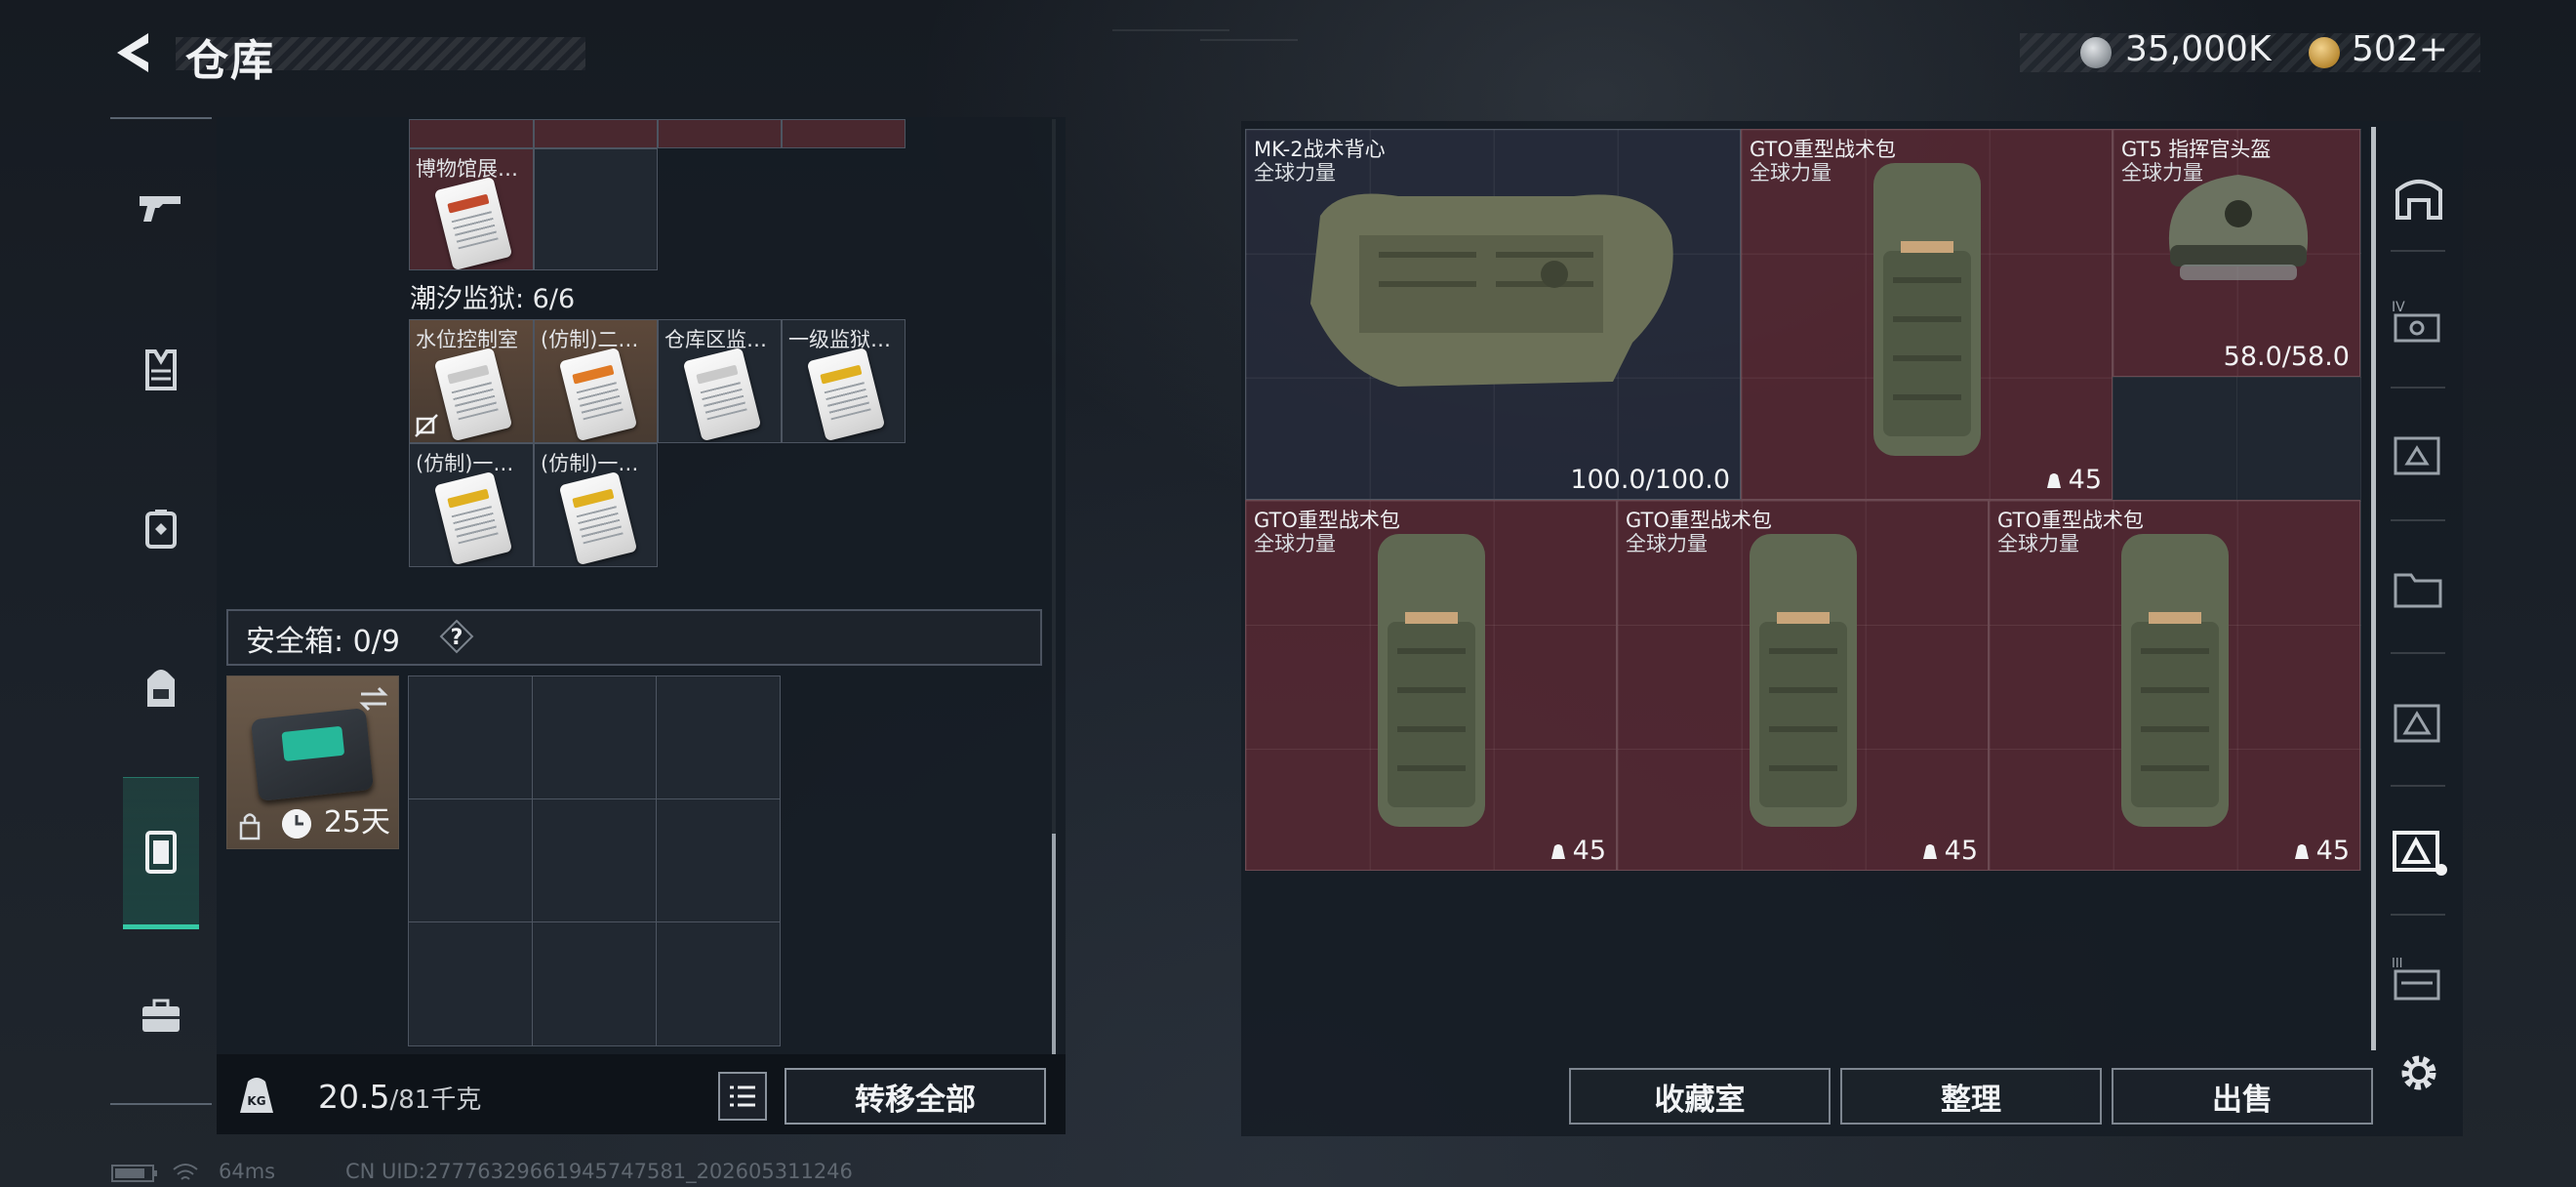  Describe the element at coordinates (1971, 1096) in the screenshot. I see `organize-button: 整理` at that location.